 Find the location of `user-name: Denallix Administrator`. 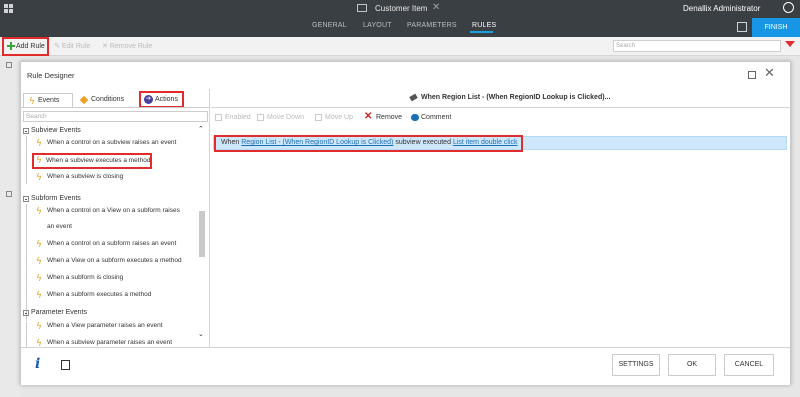

user-name: Denallix Administrator is located at coordinates (721, 8).